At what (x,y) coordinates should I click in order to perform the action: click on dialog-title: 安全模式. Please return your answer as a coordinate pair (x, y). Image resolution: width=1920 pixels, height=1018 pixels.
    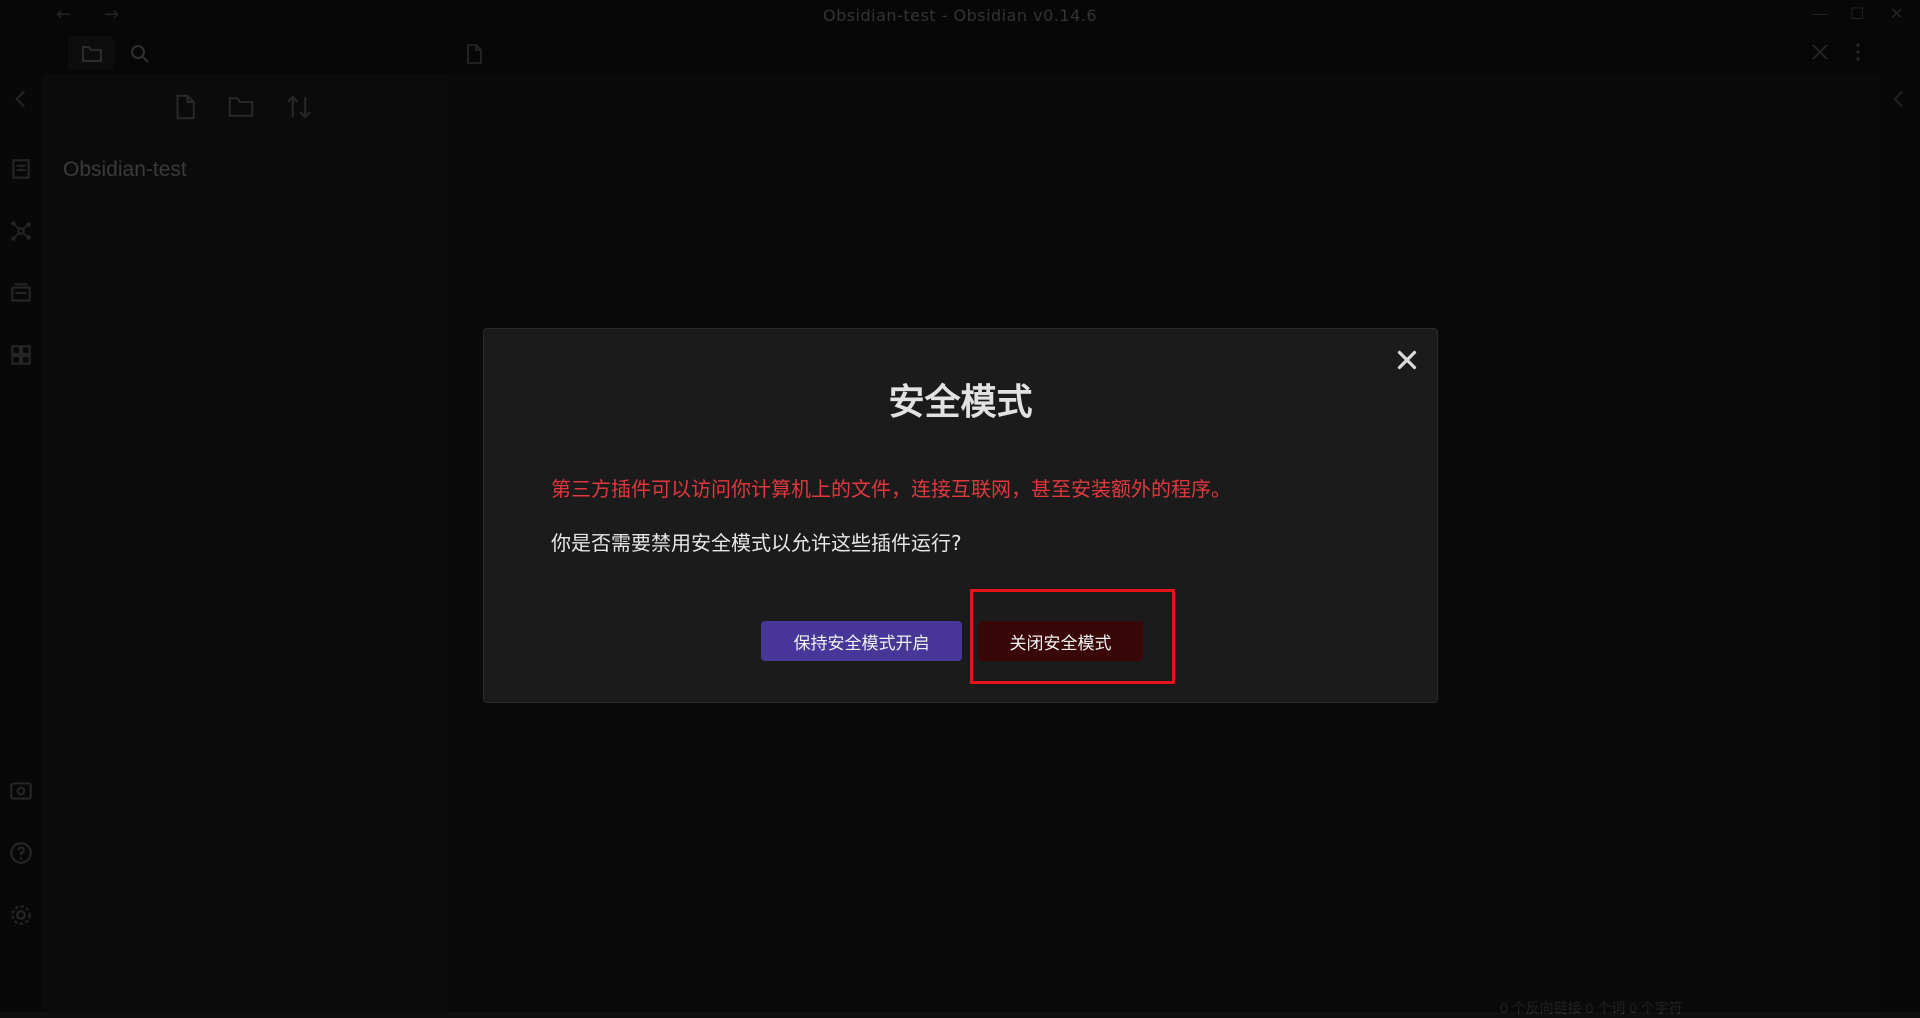
    Looking at the image, I should click on (960, 402).